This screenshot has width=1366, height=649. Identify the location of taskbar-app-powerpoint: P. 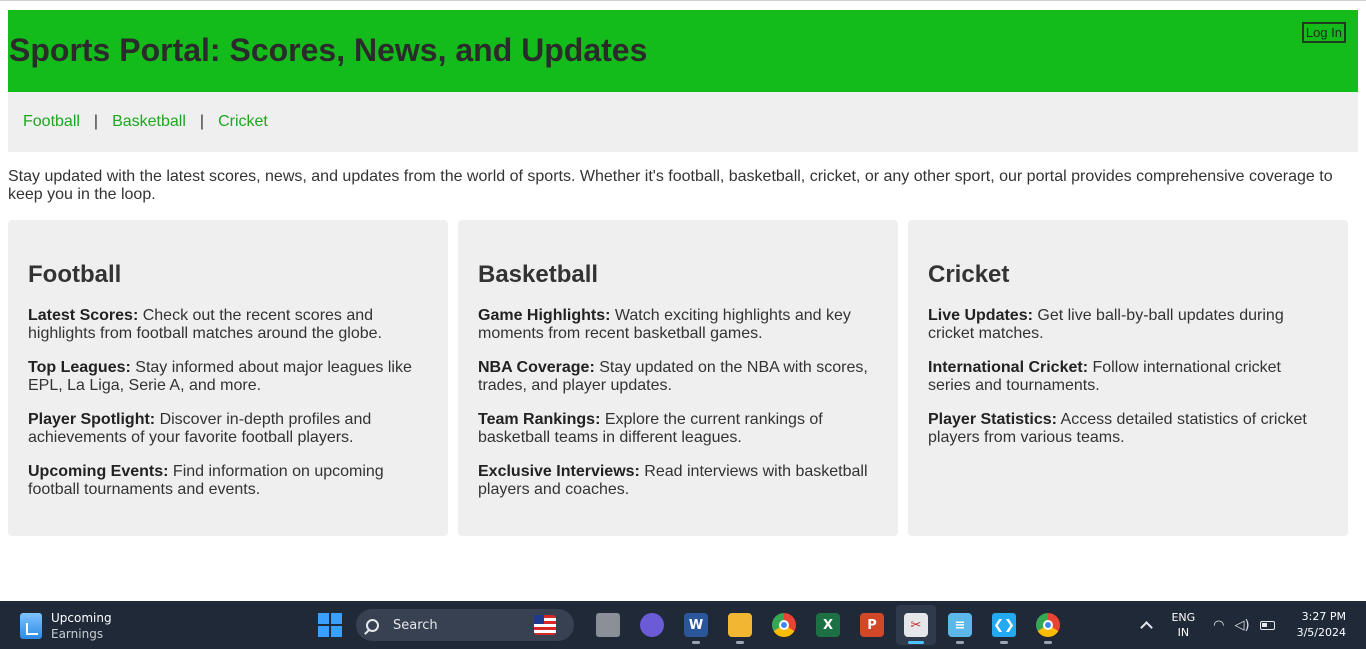
(872, 625).